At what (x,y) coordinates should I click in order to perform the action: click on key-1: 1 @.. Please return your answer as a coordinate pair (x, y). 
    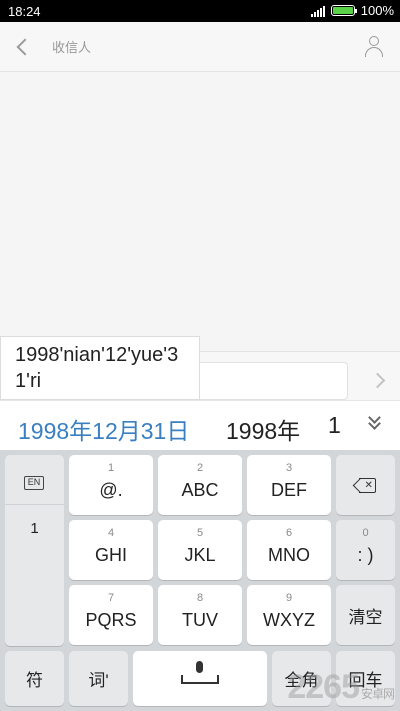
    Looking at the image, I should click on (111, 485).